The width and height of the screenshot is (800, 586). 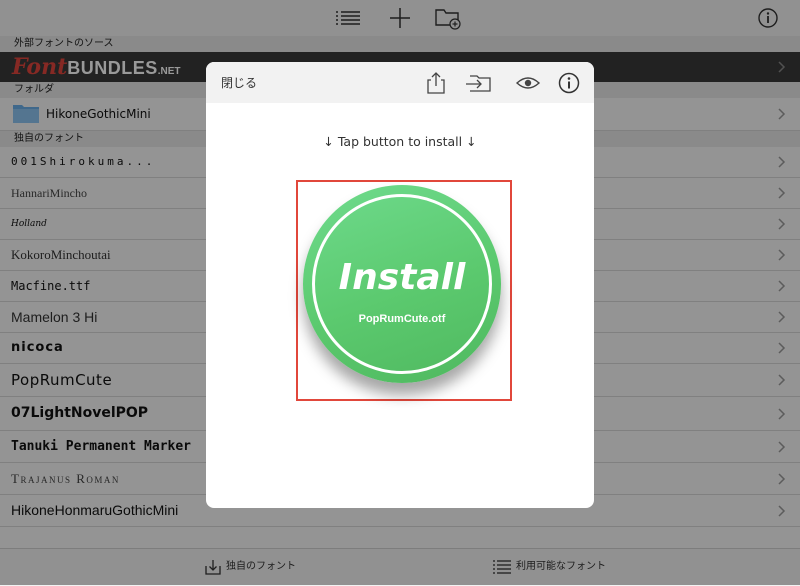 I want to click on install-file-name: PopRumCute.otf, so click(x=402, y=319).